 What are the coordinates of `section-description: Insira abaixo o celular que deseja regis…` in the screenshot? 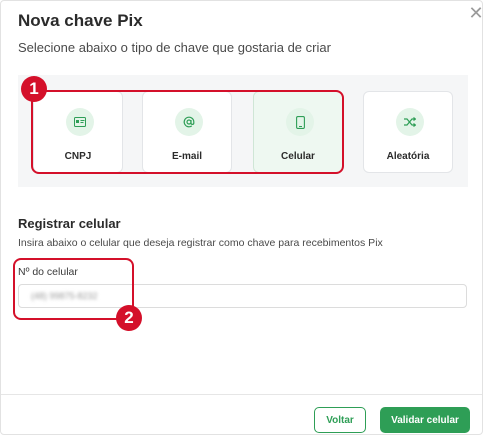 It's located at (200, 243).